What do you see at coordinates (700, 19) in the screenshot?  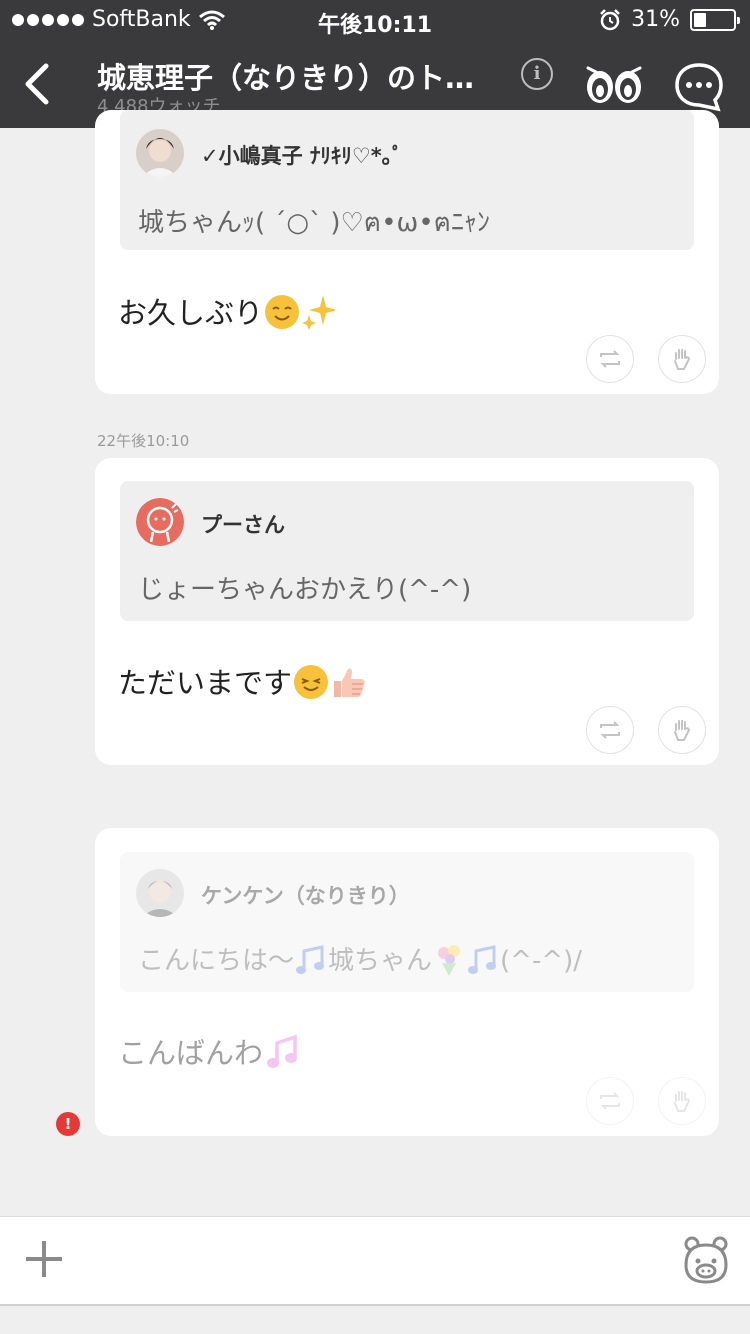 I see `battery-fill` at bounding box center [700, 19].